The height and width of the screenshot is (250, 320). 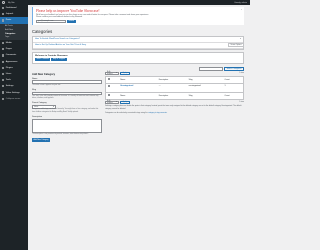 What do you see at coordinates (9, 14) in the screenshot?
I see `menu-label: Jetpack` at bounding box center [9, 14].